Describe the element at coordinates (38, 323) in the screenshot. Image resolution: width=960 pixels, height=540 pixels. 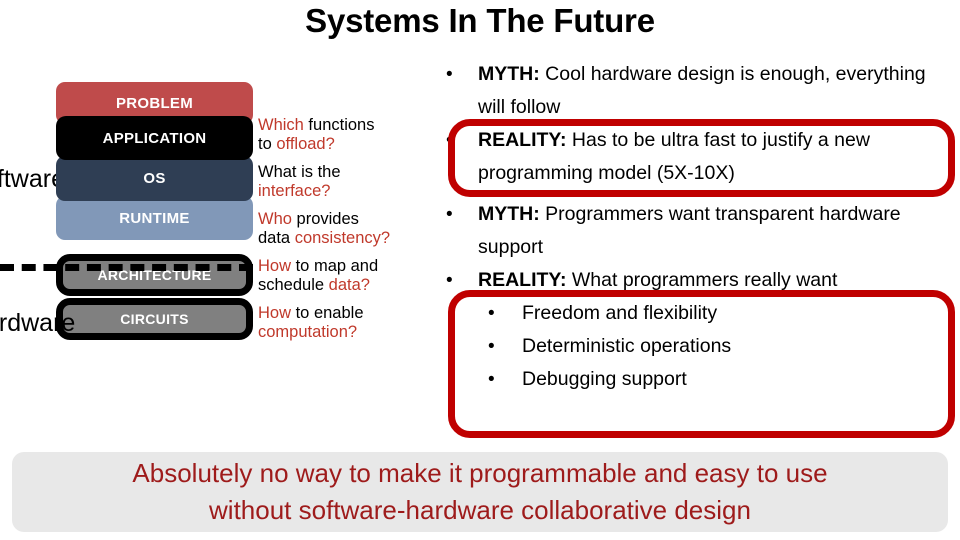
I see `stack-side-label-hardware: ardware` at that location.